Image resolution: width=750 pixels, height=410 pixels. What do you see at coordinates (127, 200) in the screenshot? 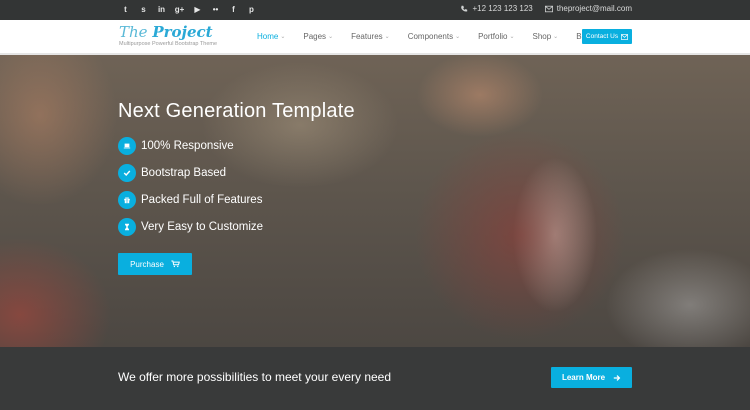
I see `gift-icon` at bounding box center [127, 200].